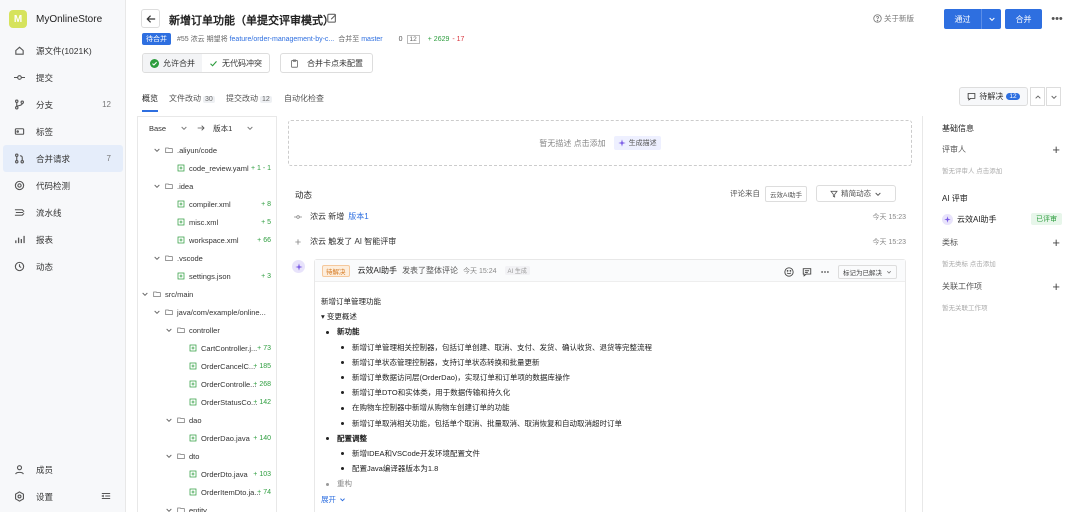 The height and width of the screenshot is (512, 1080). What do you see at coordinates (249, 98) in the screenshot?
I see `tab-commits: 提交改动 12` at bounding box center [249, 98].